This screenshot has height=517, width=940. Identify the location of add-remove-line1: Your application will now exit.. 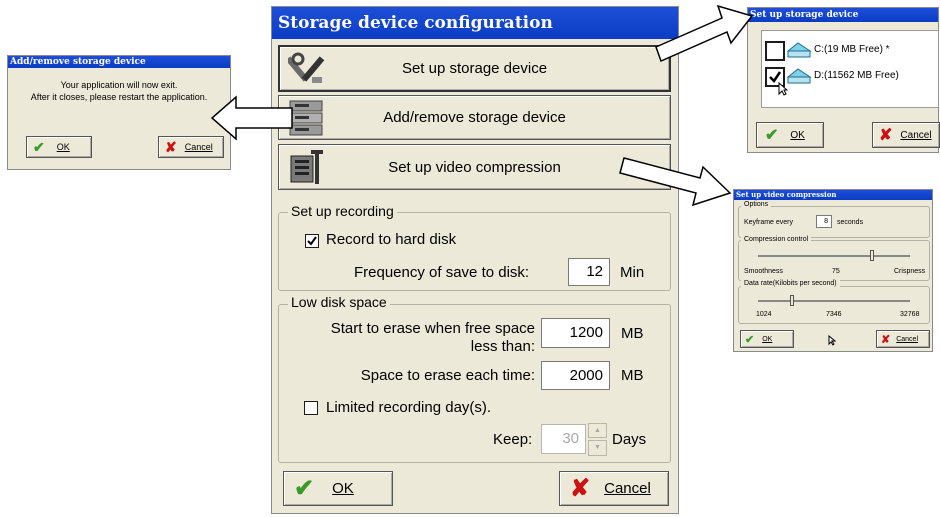
(119, 85).